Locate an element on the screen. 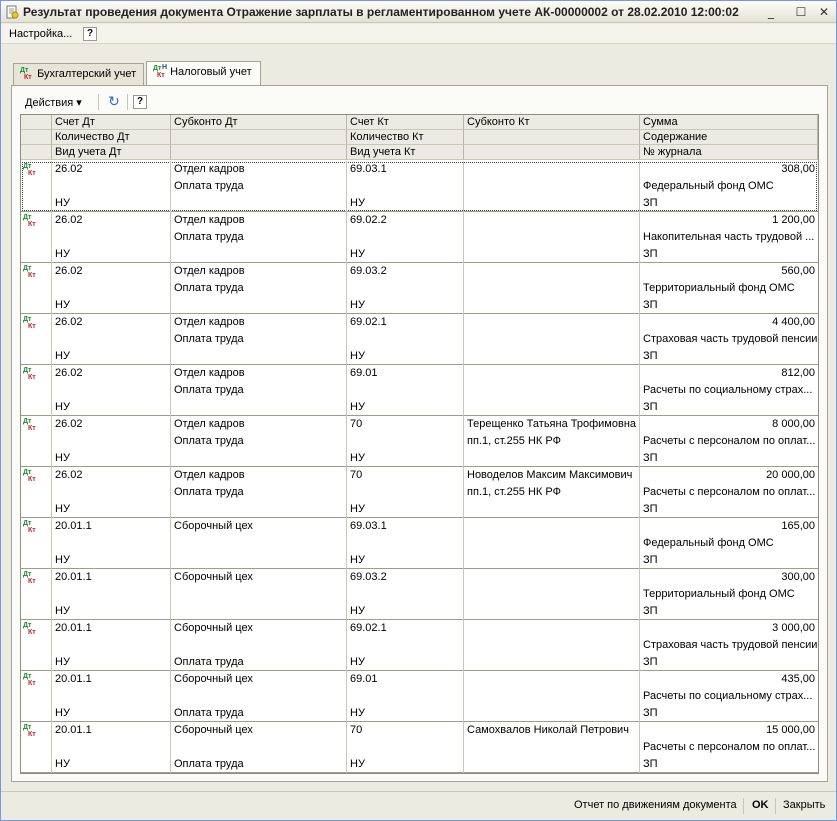  ok-button: OK is located at coordinates (760, 805).